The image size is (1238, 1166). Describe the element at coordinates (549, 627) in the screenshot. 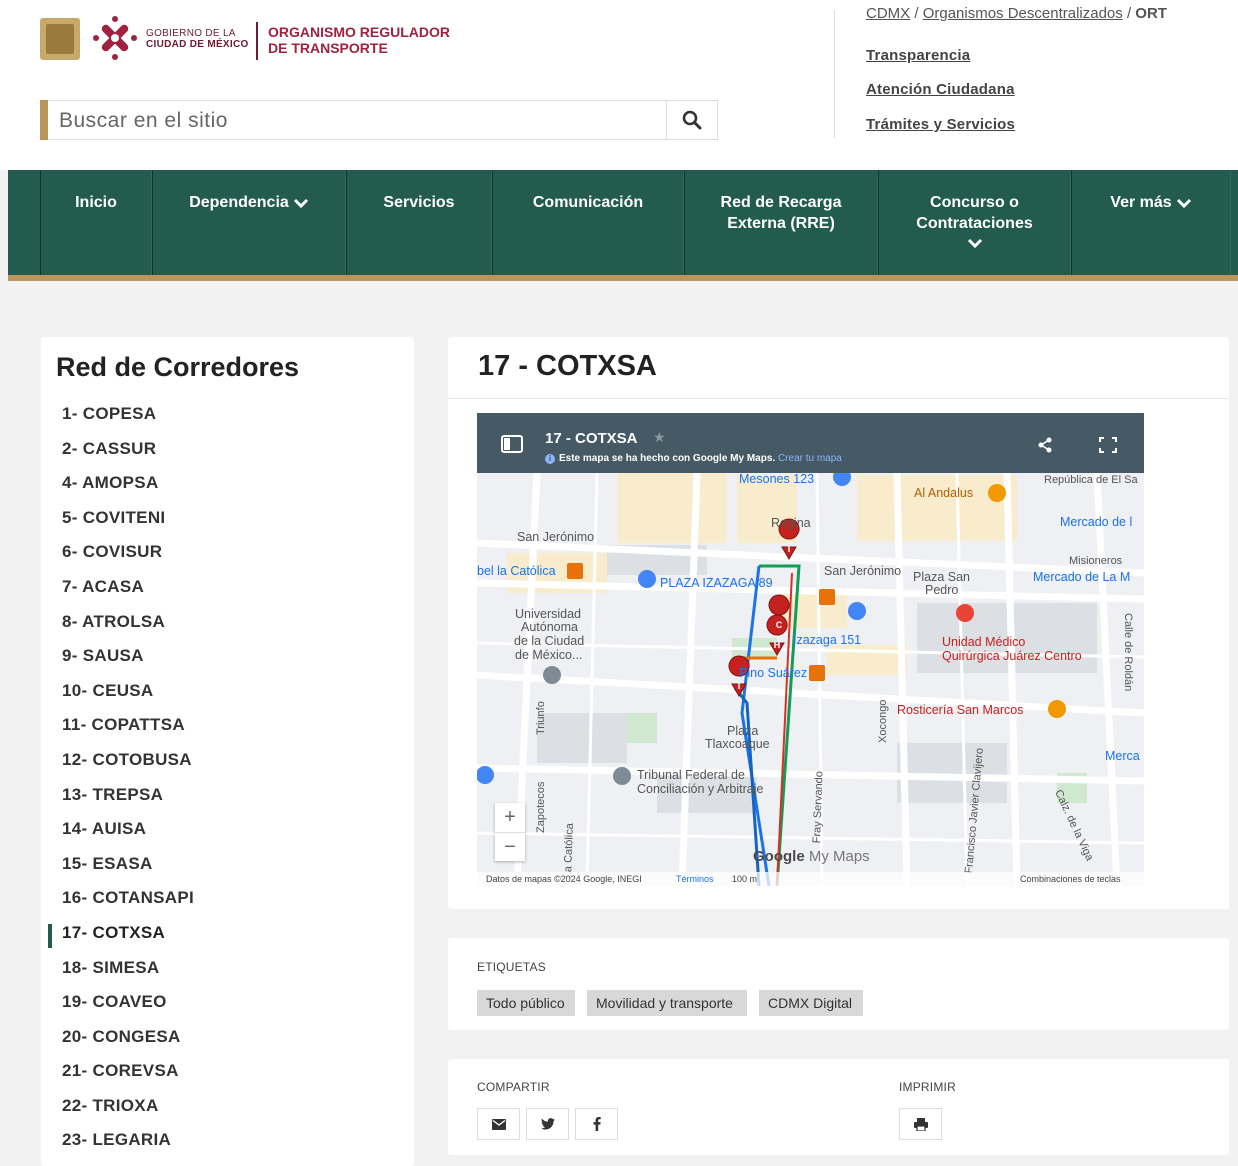

I see `map-label: Autónoma` at that location.